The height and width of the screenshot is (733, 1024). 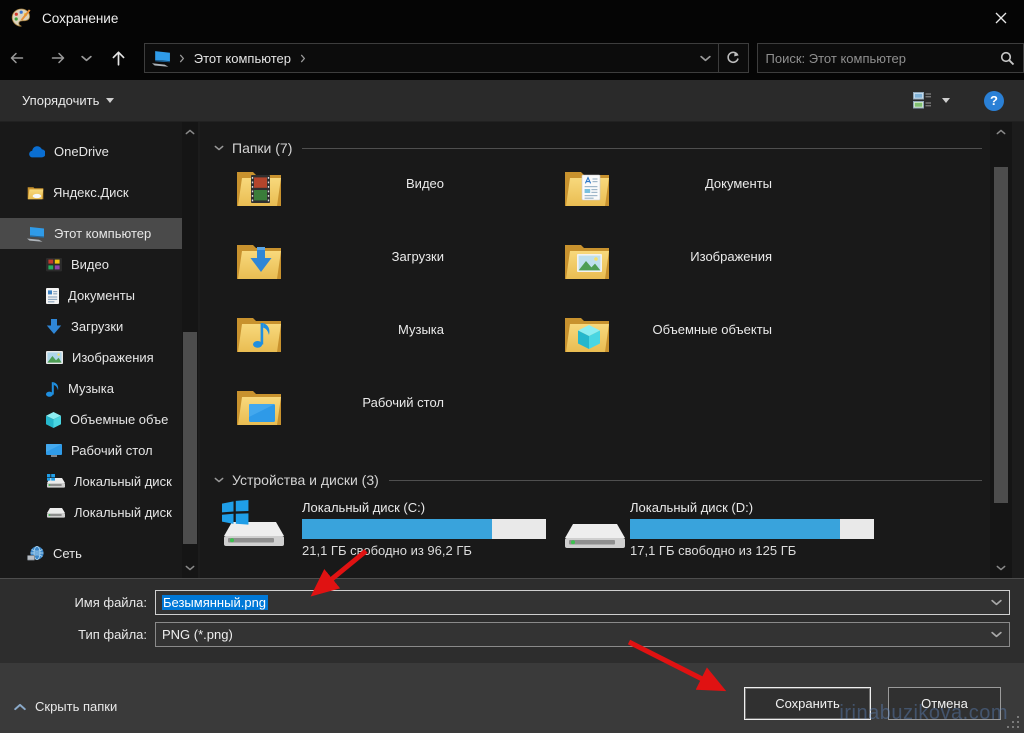 I want to click on save-button-label: Сохранить, so click(x=807, y=703).